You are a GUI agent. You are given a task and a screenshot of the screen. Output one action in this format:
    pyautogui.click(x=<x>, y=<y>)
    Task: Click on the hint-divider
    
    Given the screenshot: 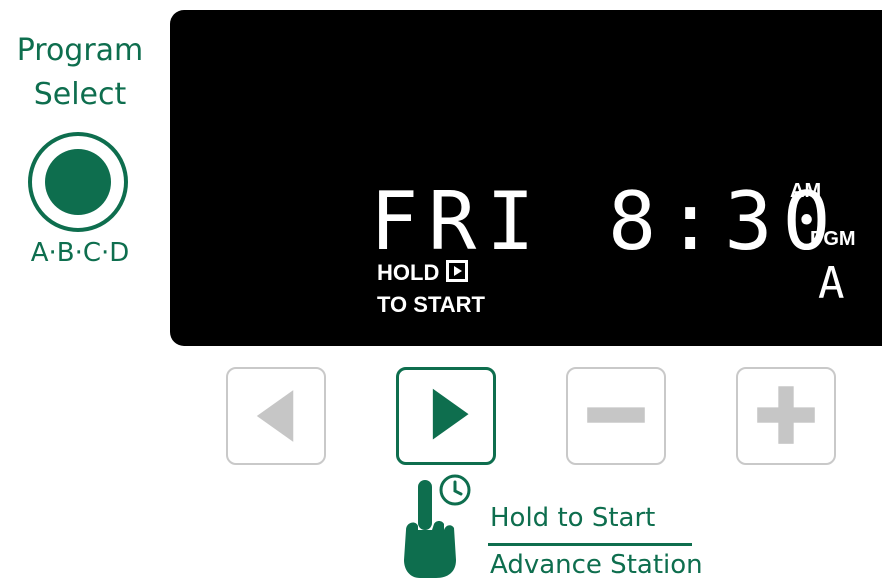 What is the action you would take?
    pyautogui.click(x=590, y=544)
    